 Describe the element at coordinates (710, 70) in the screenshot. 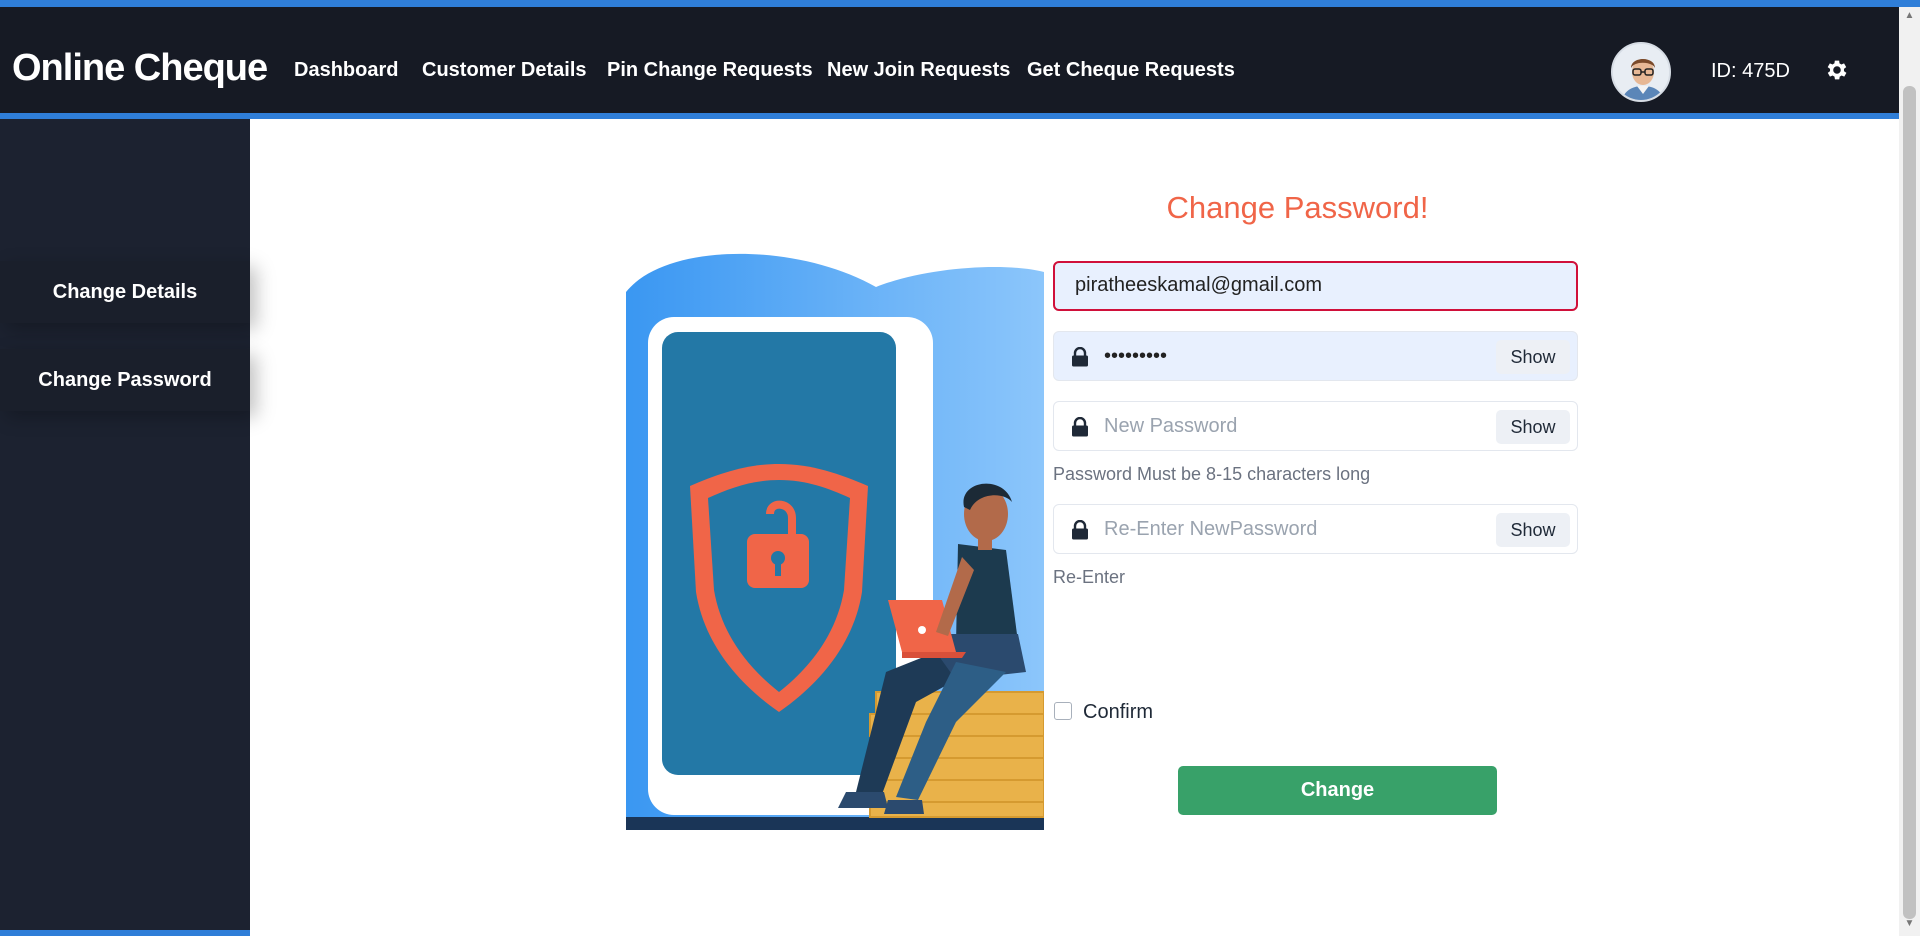

I see `nav-pin-change-requests: Pin Change Requests` at that location.